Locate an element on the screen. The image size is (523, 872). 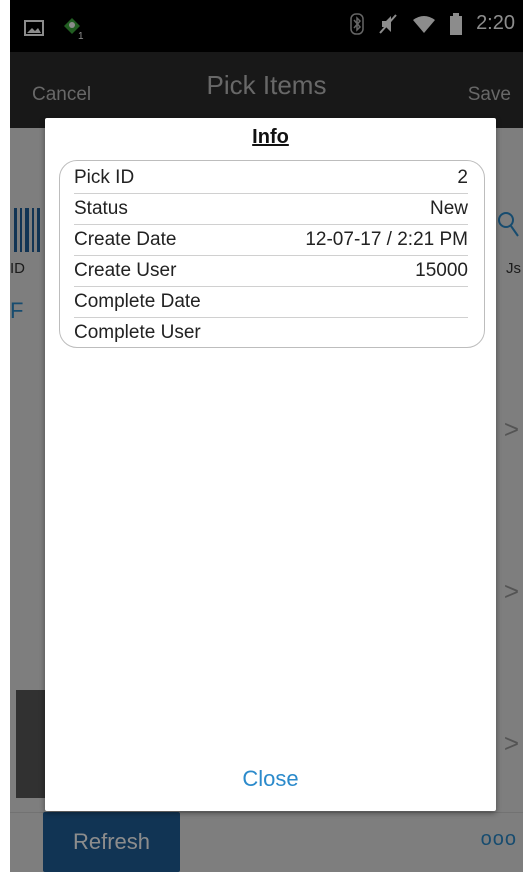
info-label: Status is located at coordinates (101, 208).